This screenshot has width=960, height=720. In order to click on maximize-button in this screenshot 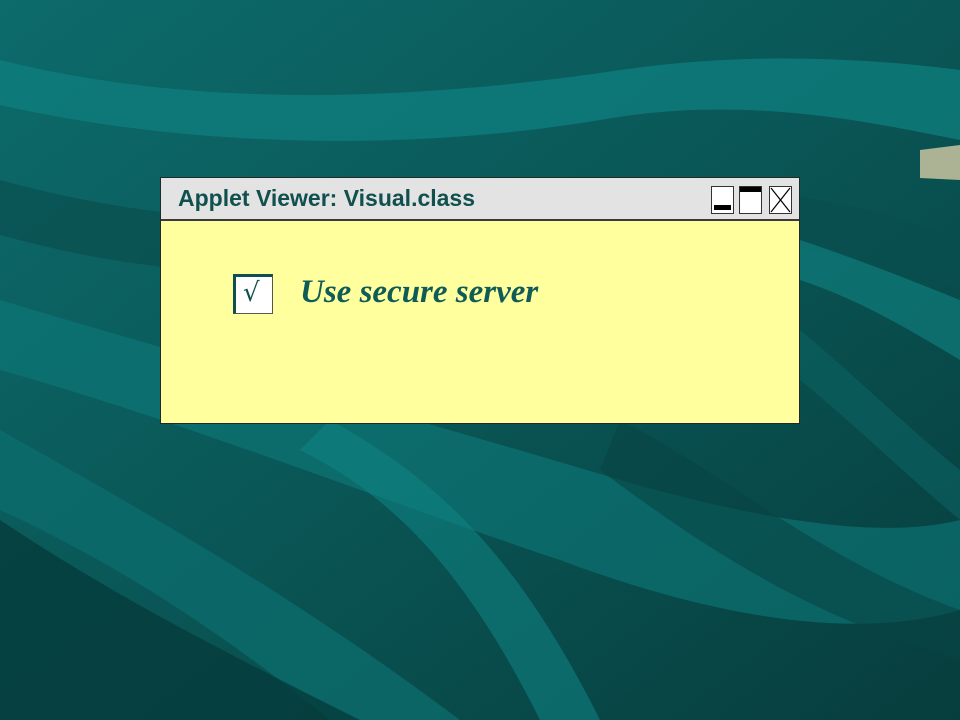, I will do `click(750, 200)`.